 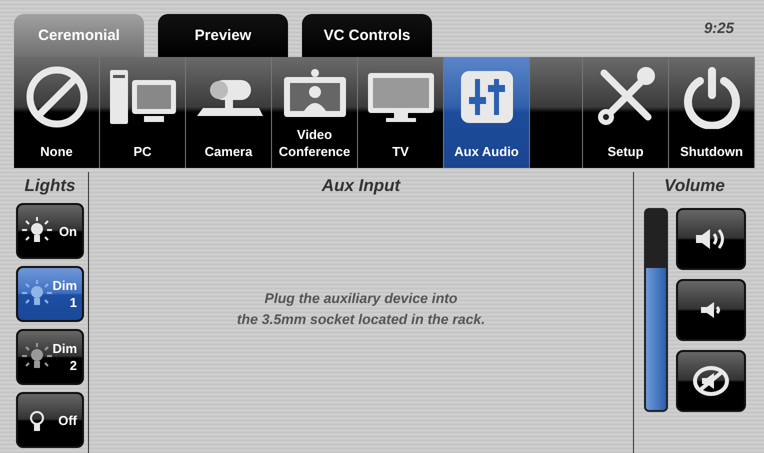 What do you see at coordinates (223, 35) in the screenshot?
I see `tab: Preview` at bounding box center [223, 35].